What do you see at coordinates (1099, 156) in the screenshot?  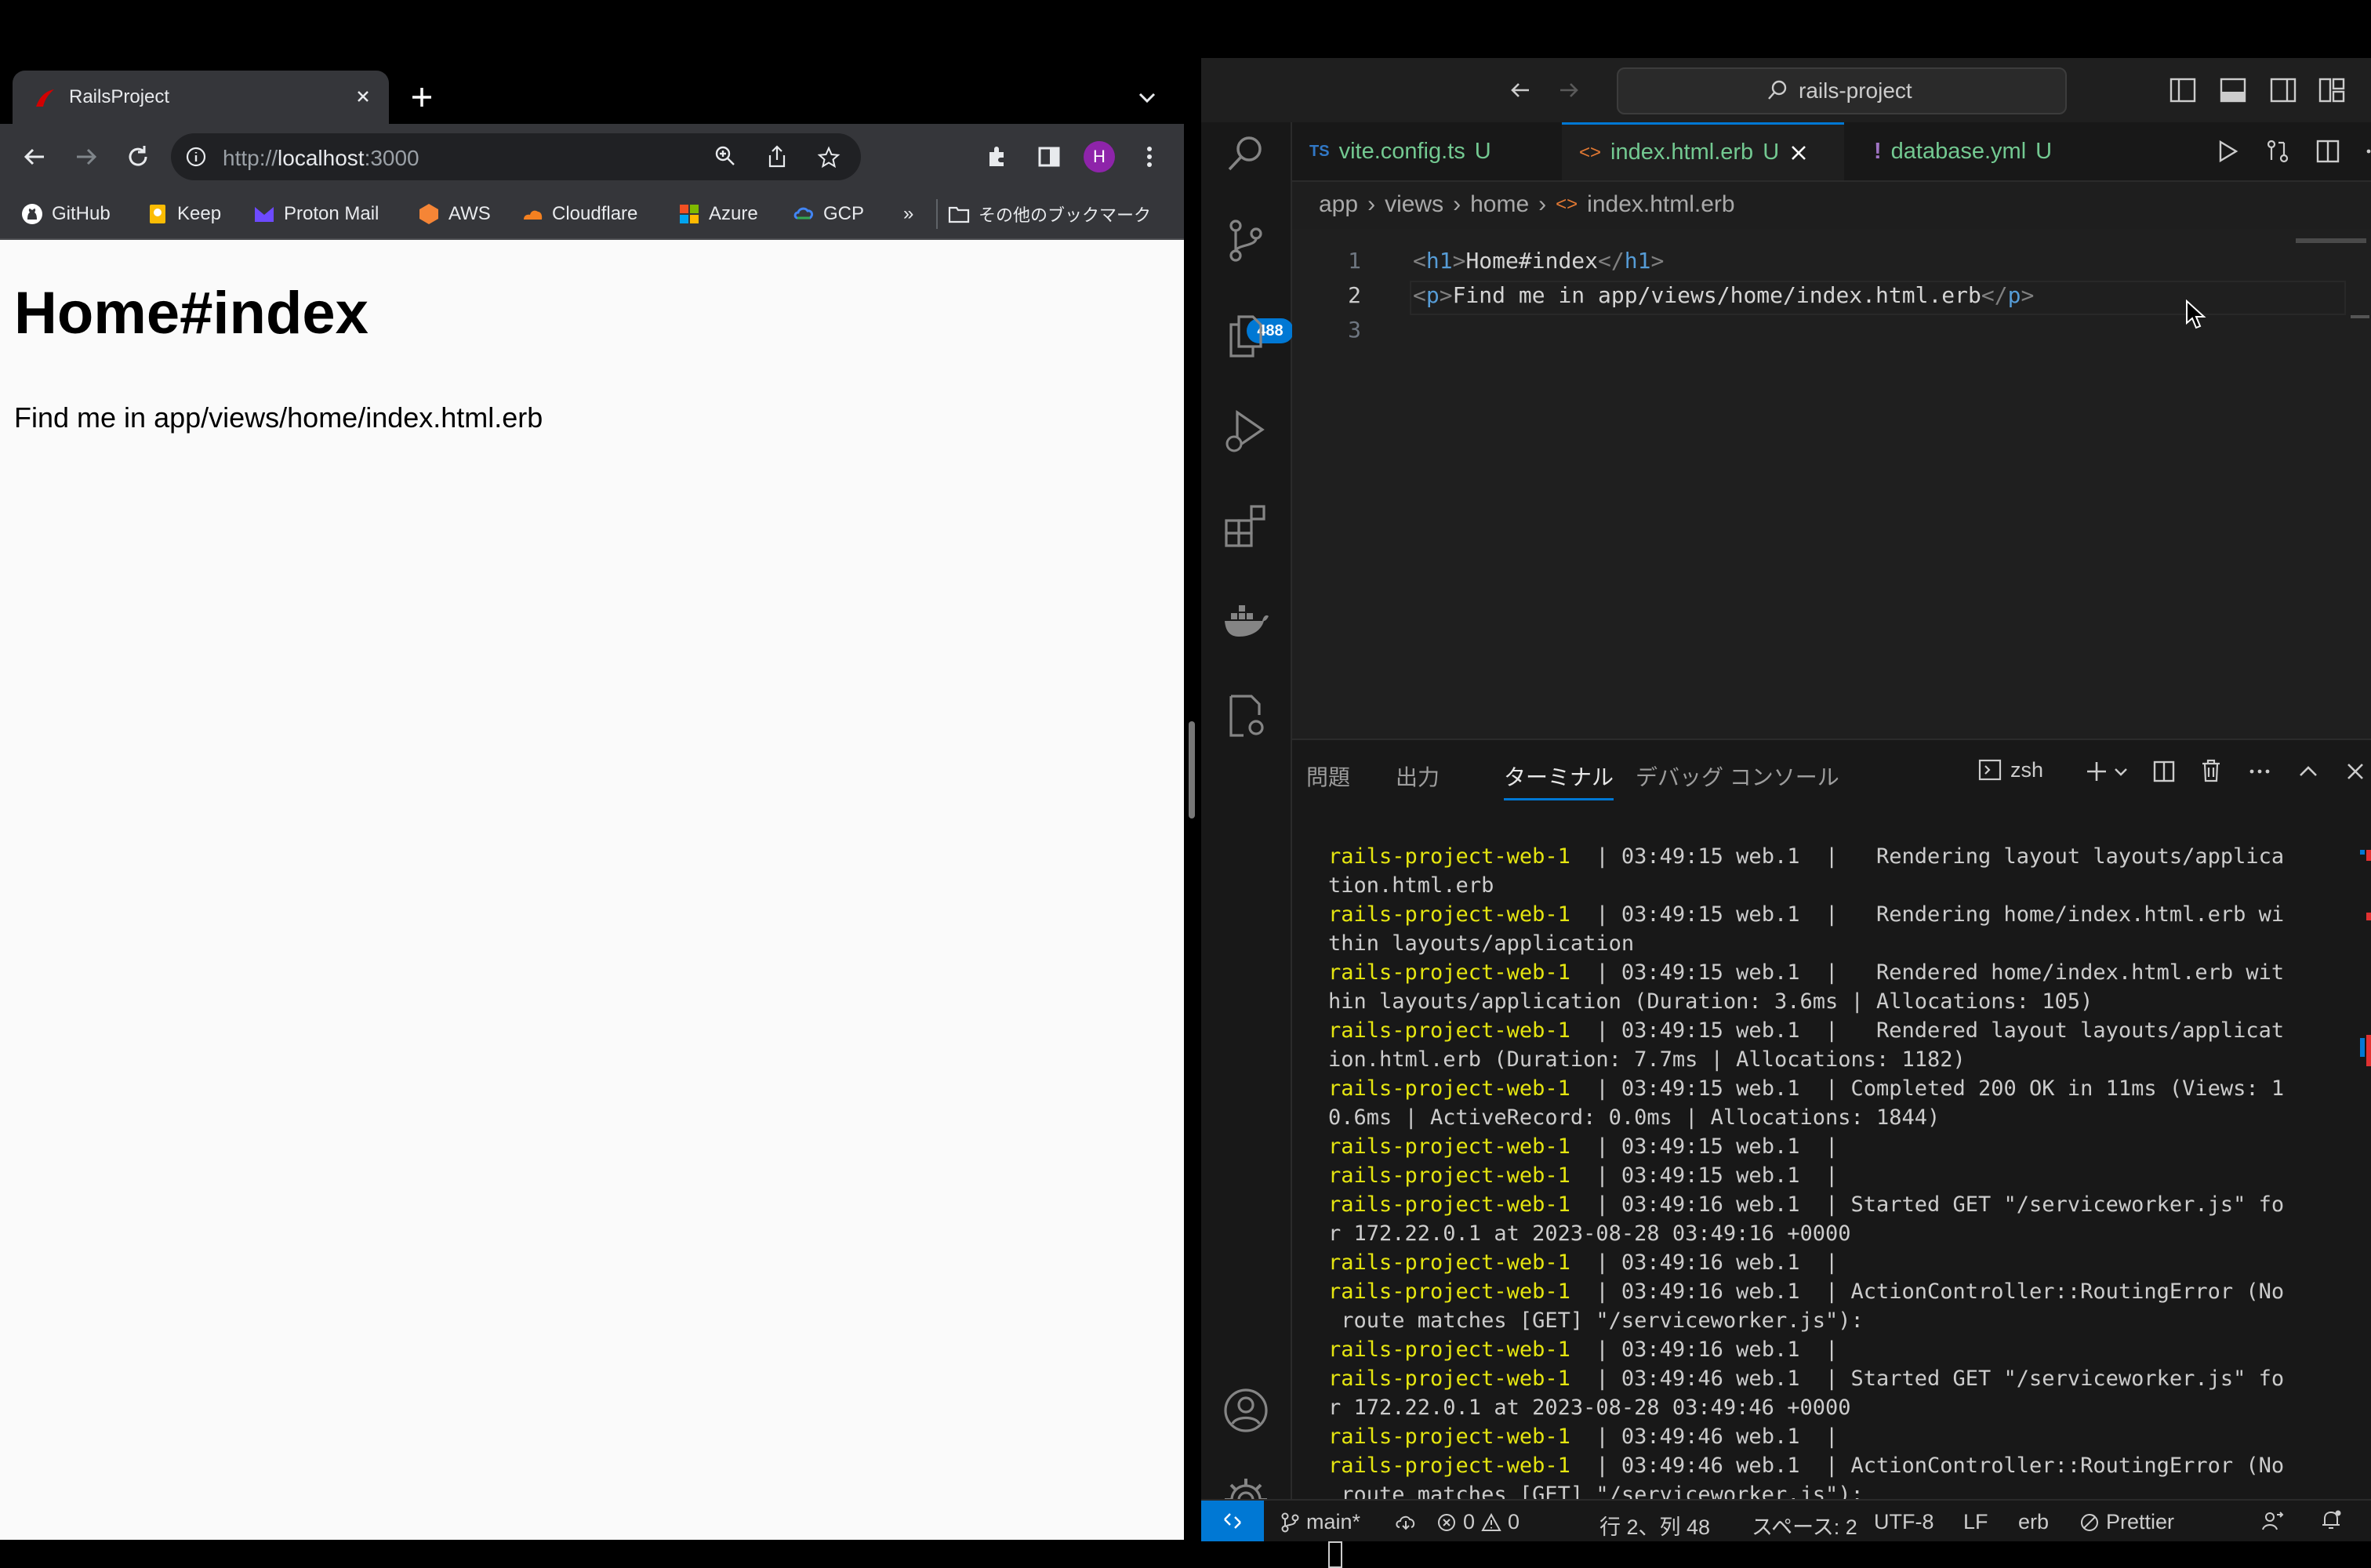 I see `profile-avatar: H` at bounding box center [1099, 156].